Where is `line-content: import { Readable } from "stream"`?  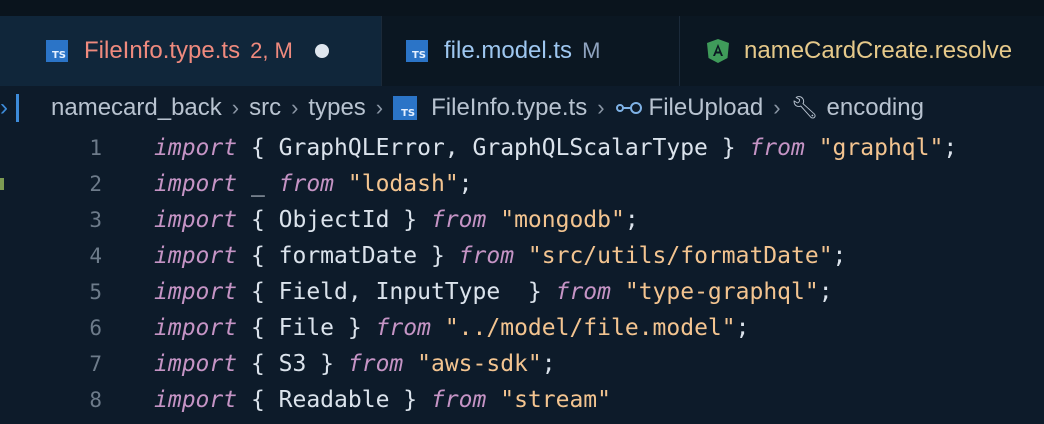
line-content: import { Readable } from "stream" is located at coordinates (382, 400).